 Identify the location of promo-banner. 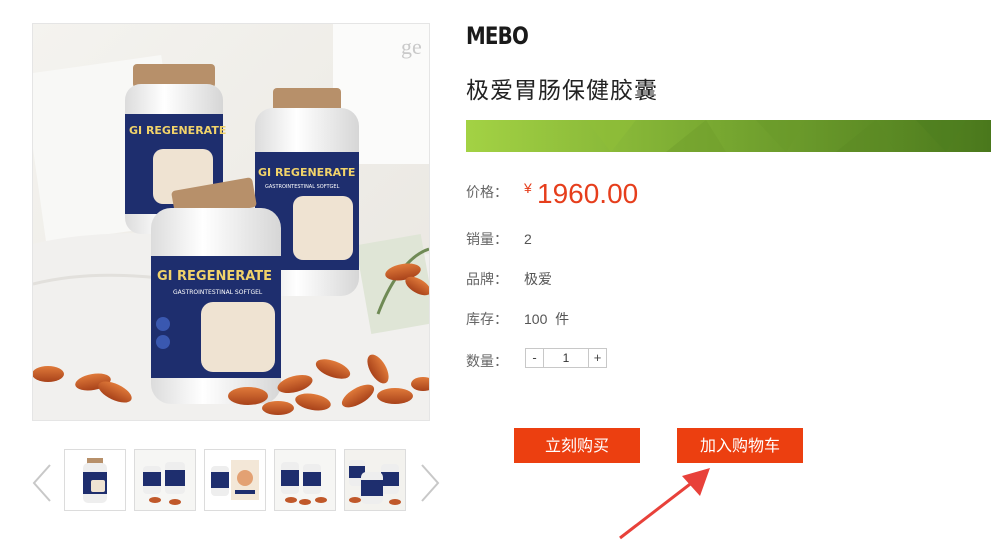
(728, 136).